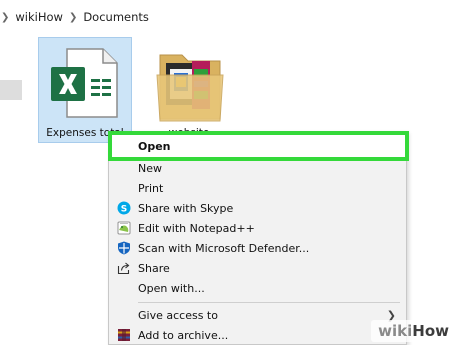 The height and width of the screenshot is (345, 460). What do you see at coordinates (269, 302) in the screenshot?
I see `menu-divider` at bounding box center [269, 302].